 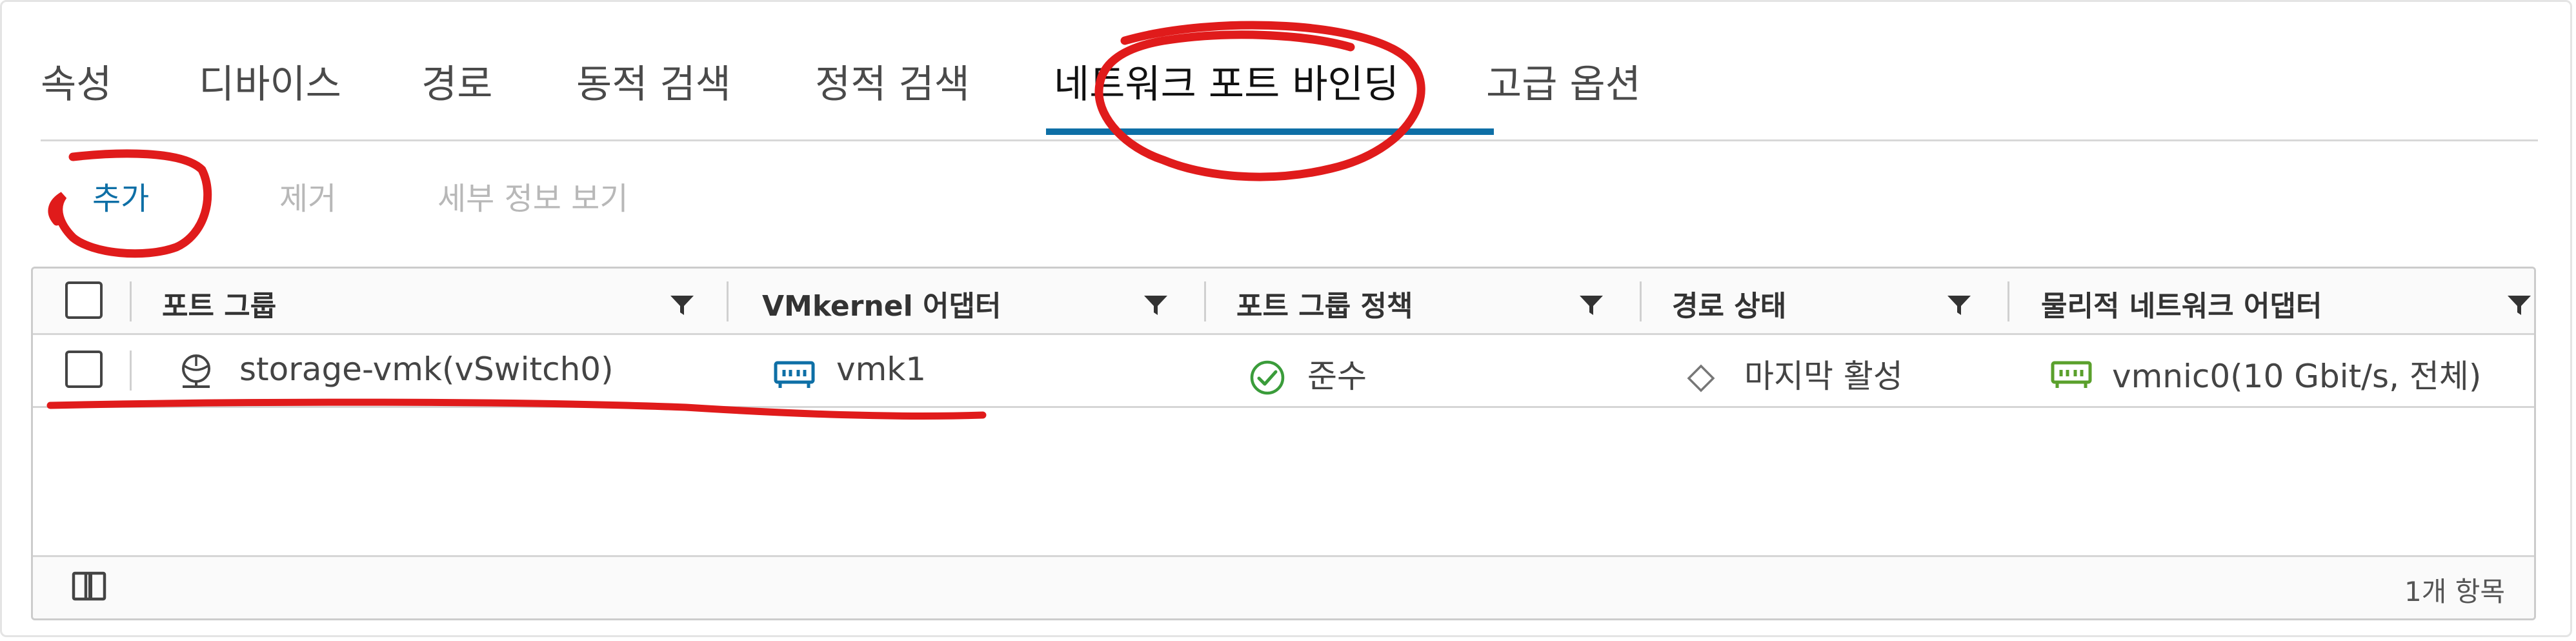 I want to click on column-divider, so click(x=131, y=371).